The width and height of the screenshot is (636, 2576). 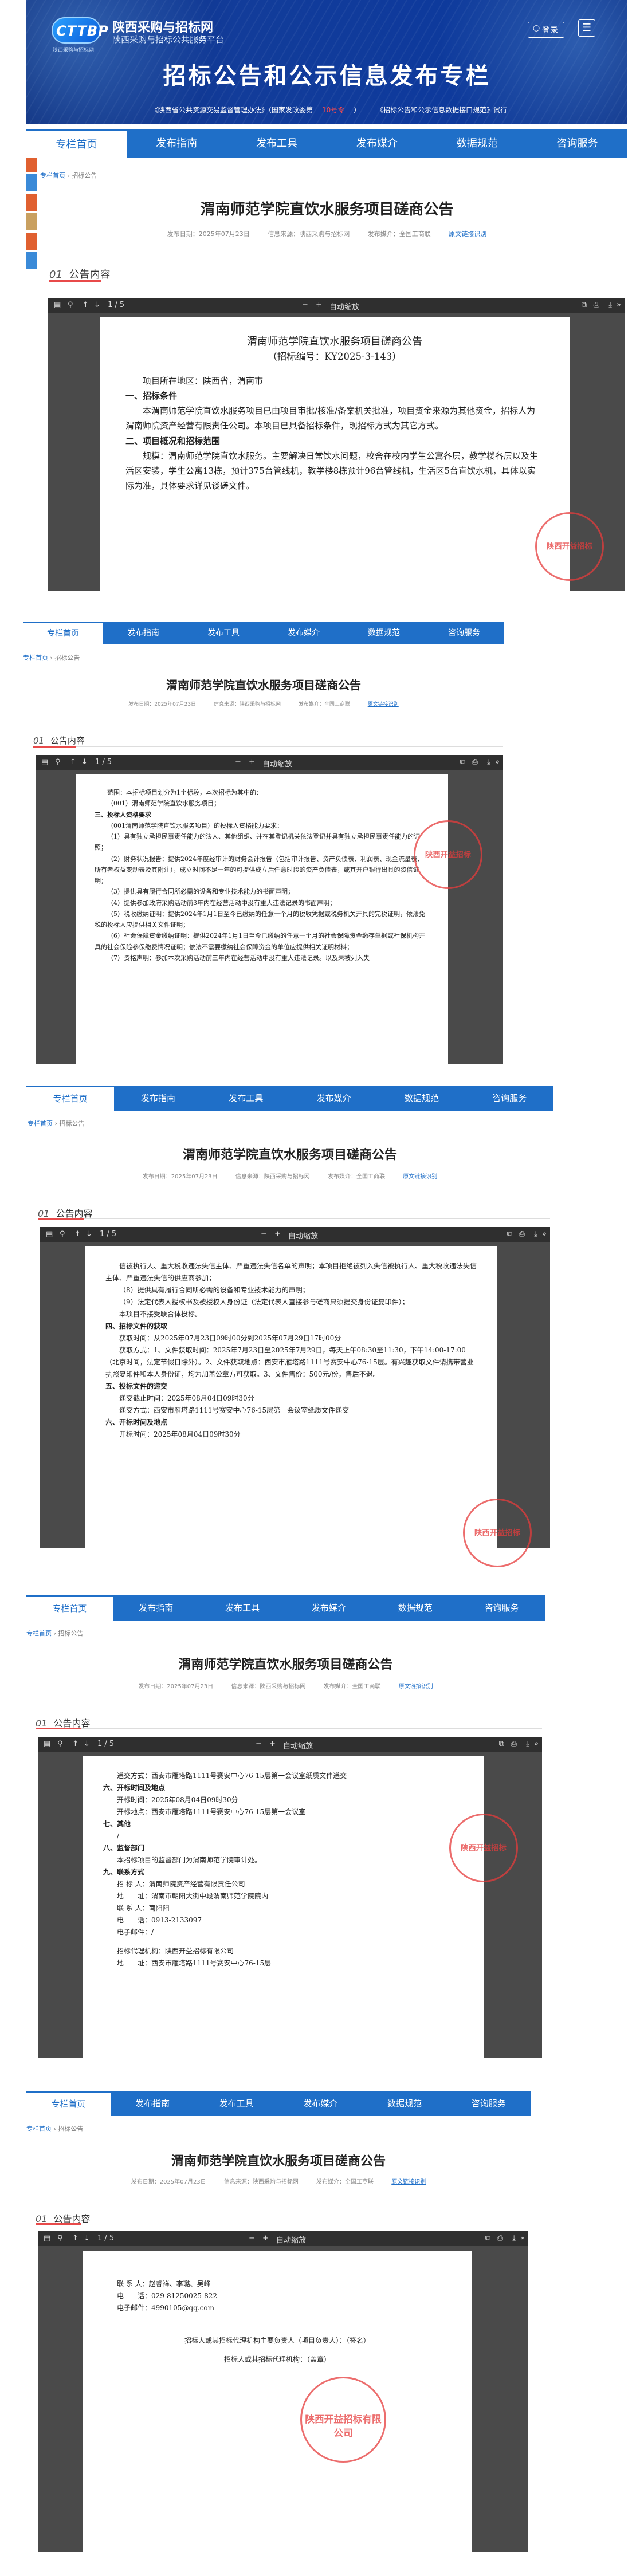 What do you see at coordinates (546, 30) in the screenshot?
I see `login-button: 登录` at bounding box center [546, 30].